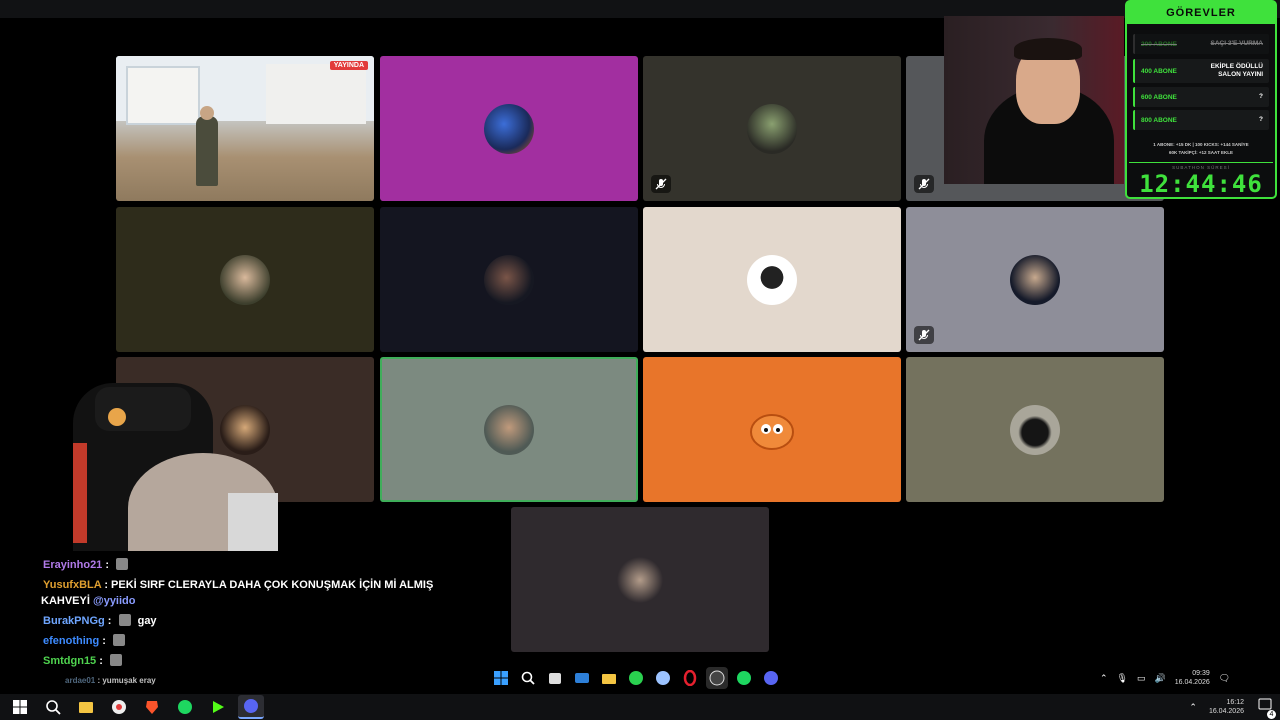 The height and width of the screenshot is (720, 1280). Describe the element at coordinates (1201, 184) in the screenshot. I see `timer-value: 12:44:46` at that location.